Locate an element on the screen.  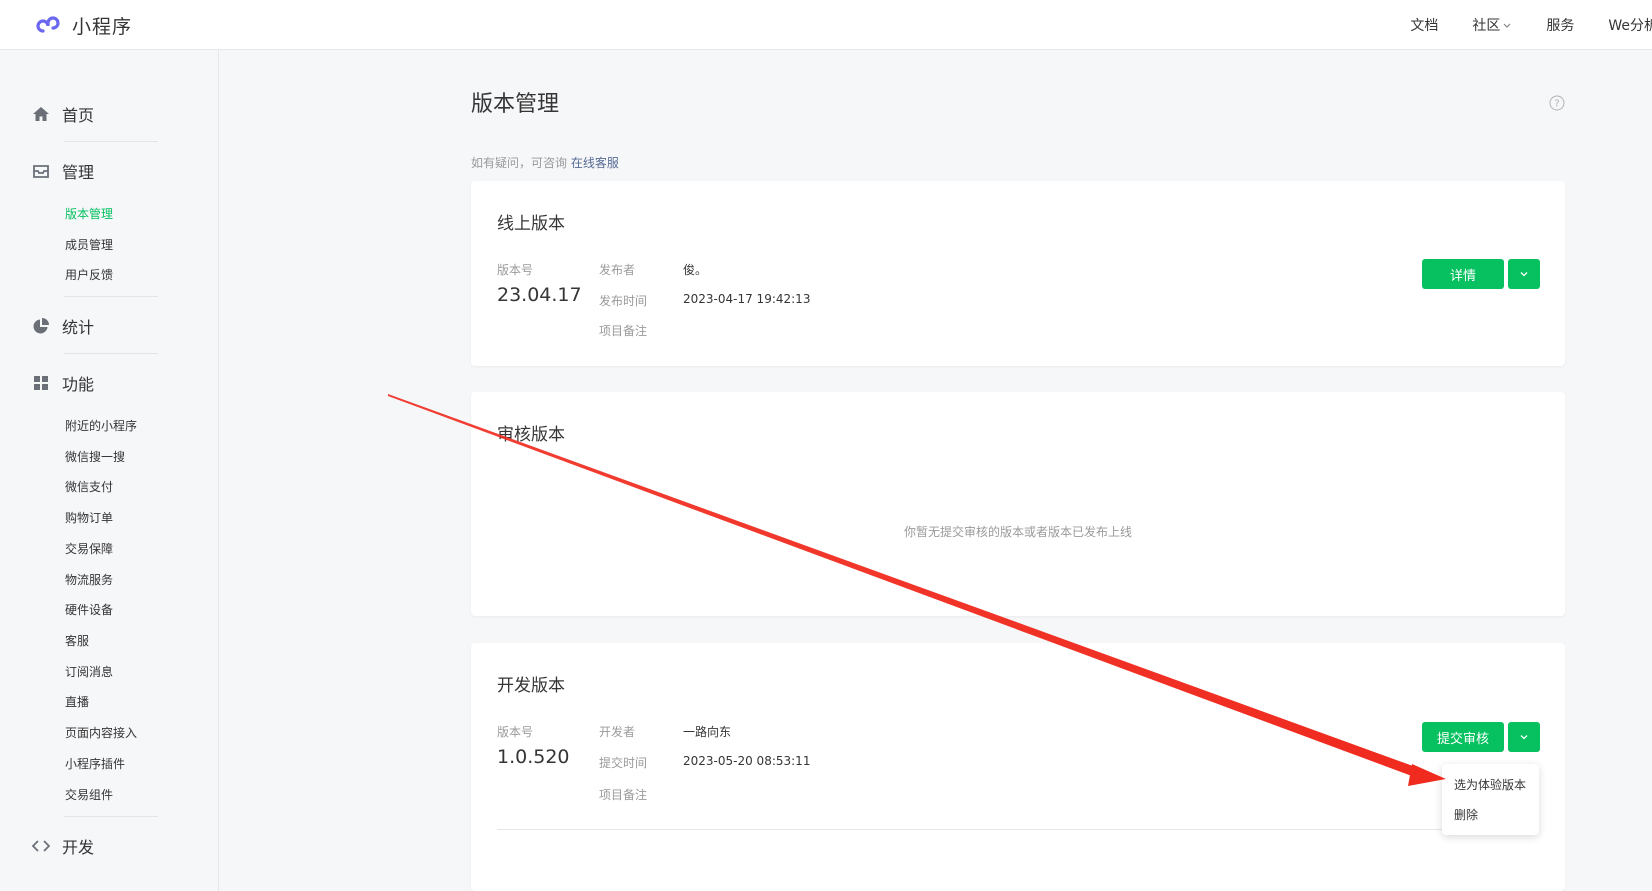
sidebar-dev-label: 开发 is located at coordinates (78, 847).